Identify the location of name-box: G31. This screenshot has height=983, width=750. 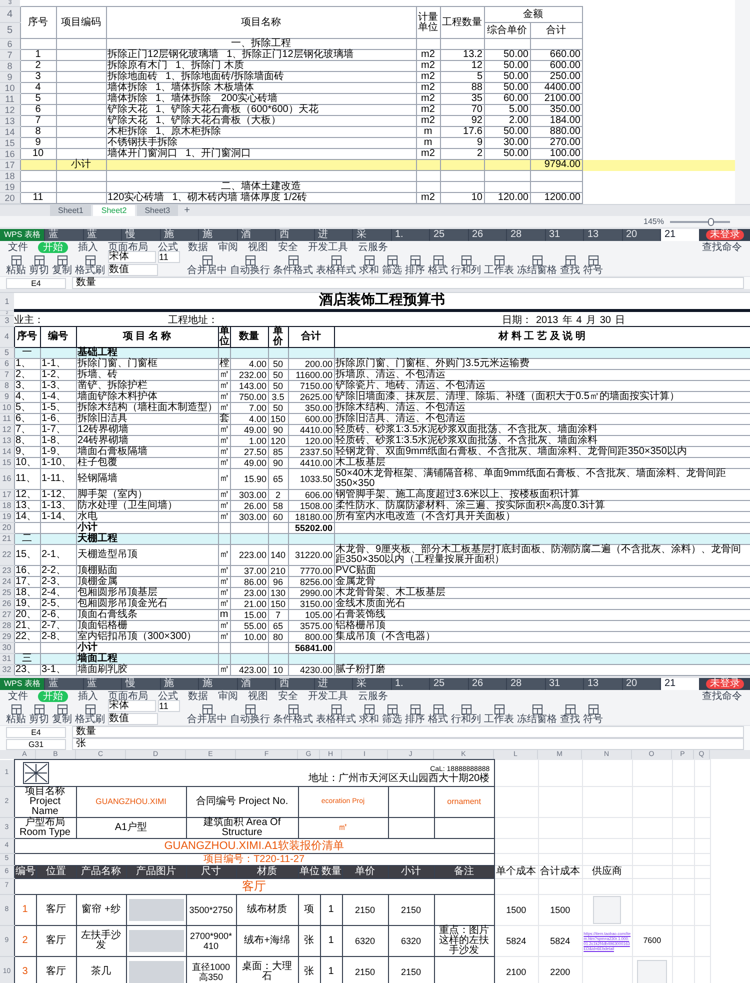
(36, 744).